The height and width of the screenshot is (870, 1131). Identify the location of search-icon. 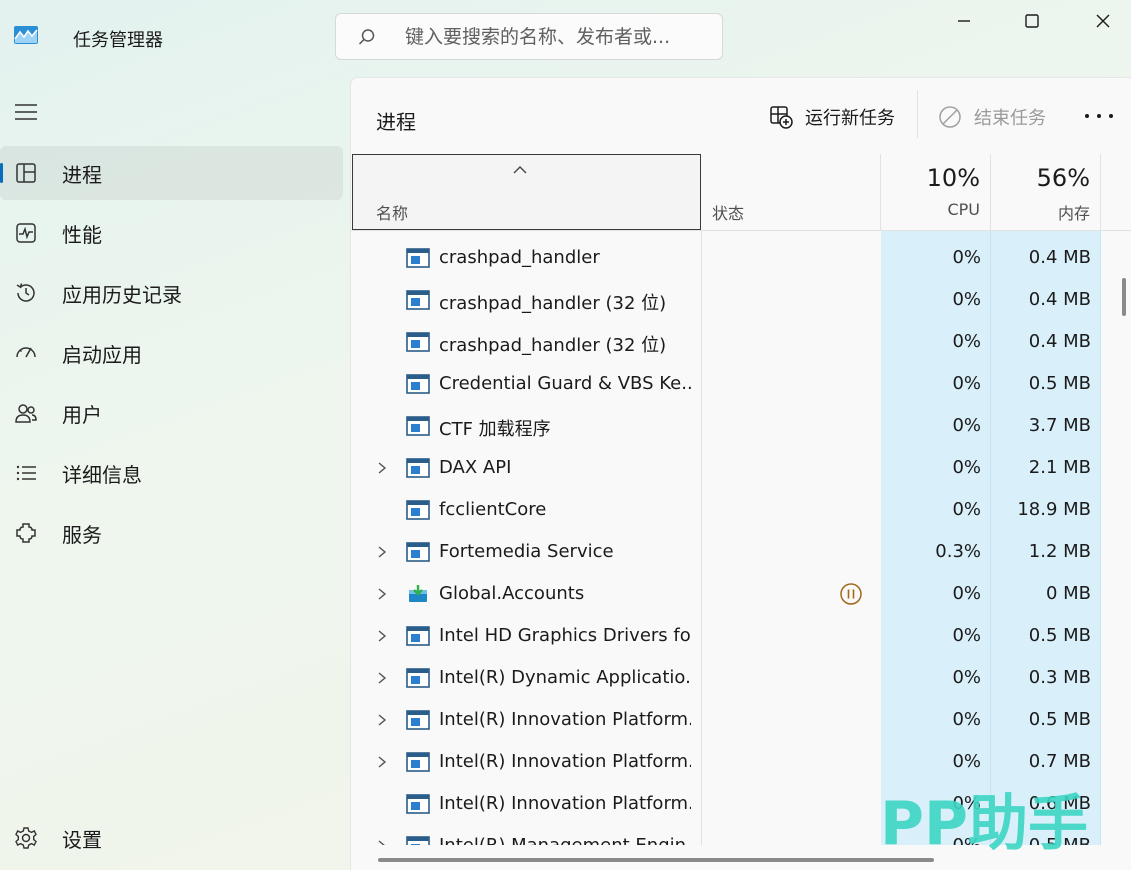
(366, 36).